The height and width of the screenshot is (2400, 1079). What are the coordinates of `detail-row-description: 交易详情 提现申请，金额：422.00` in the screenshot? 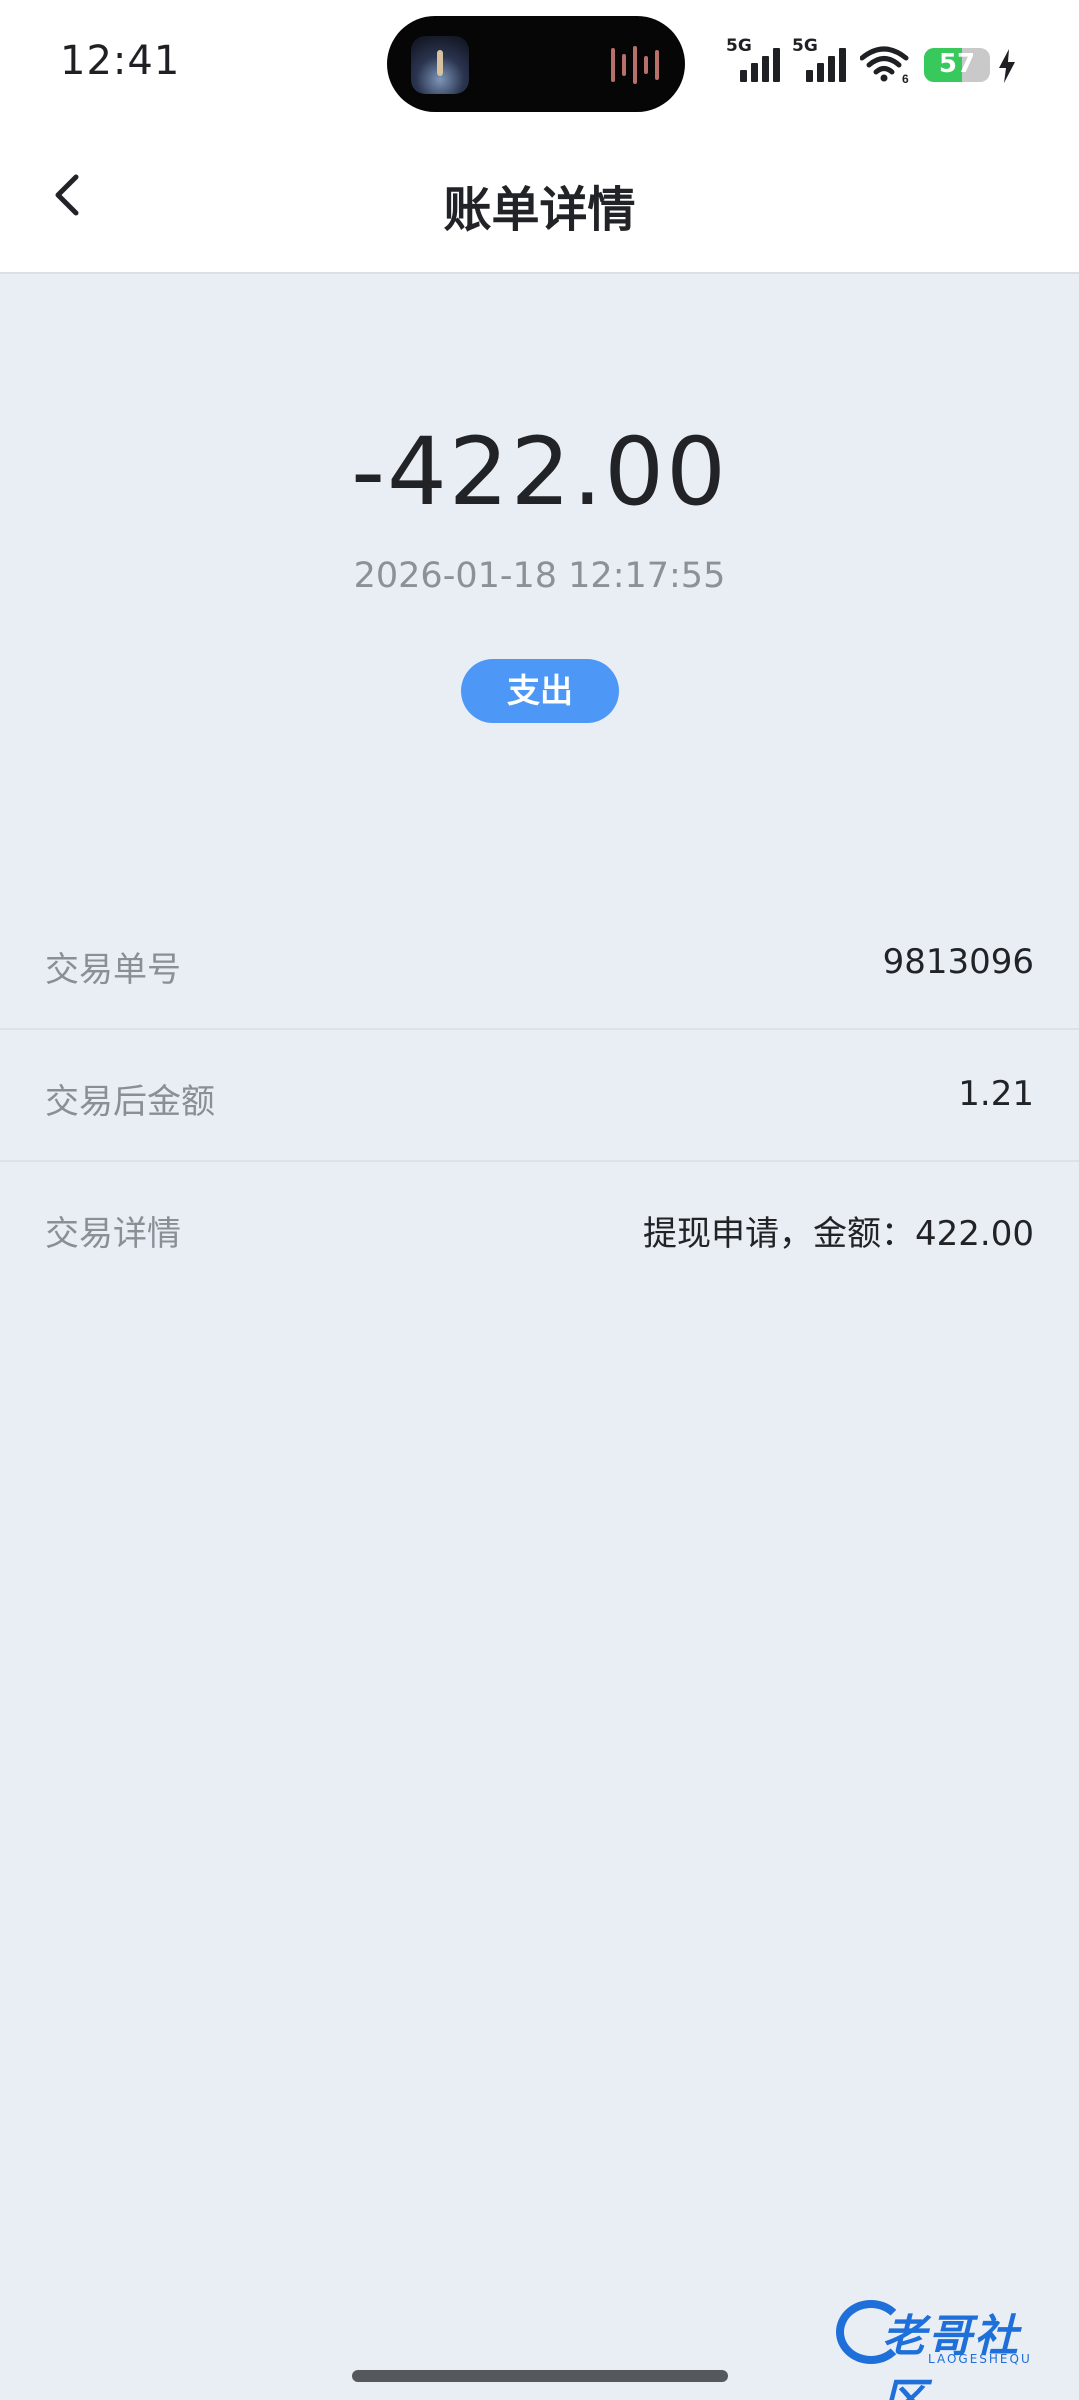 It's located at (539, 1227).